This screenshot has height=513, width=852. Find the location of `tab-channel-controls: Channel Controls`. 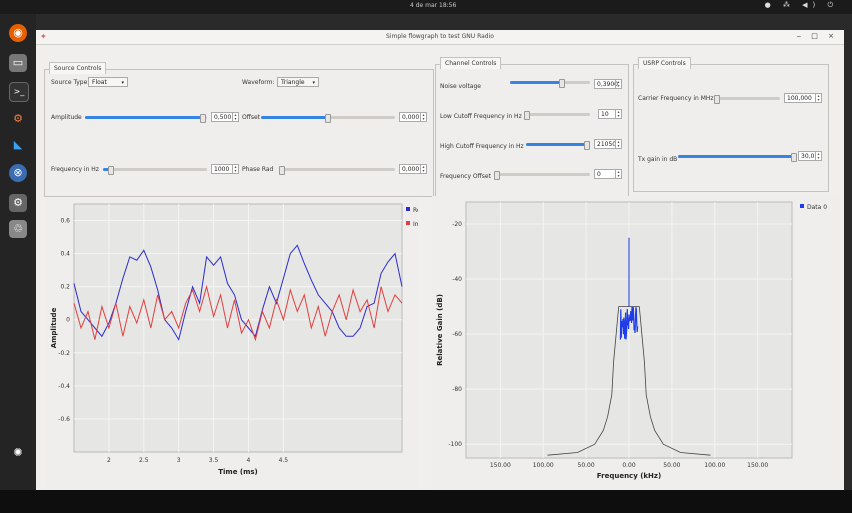

tab-channel-controls: Channel Controls is located at coordinates (471, 63).